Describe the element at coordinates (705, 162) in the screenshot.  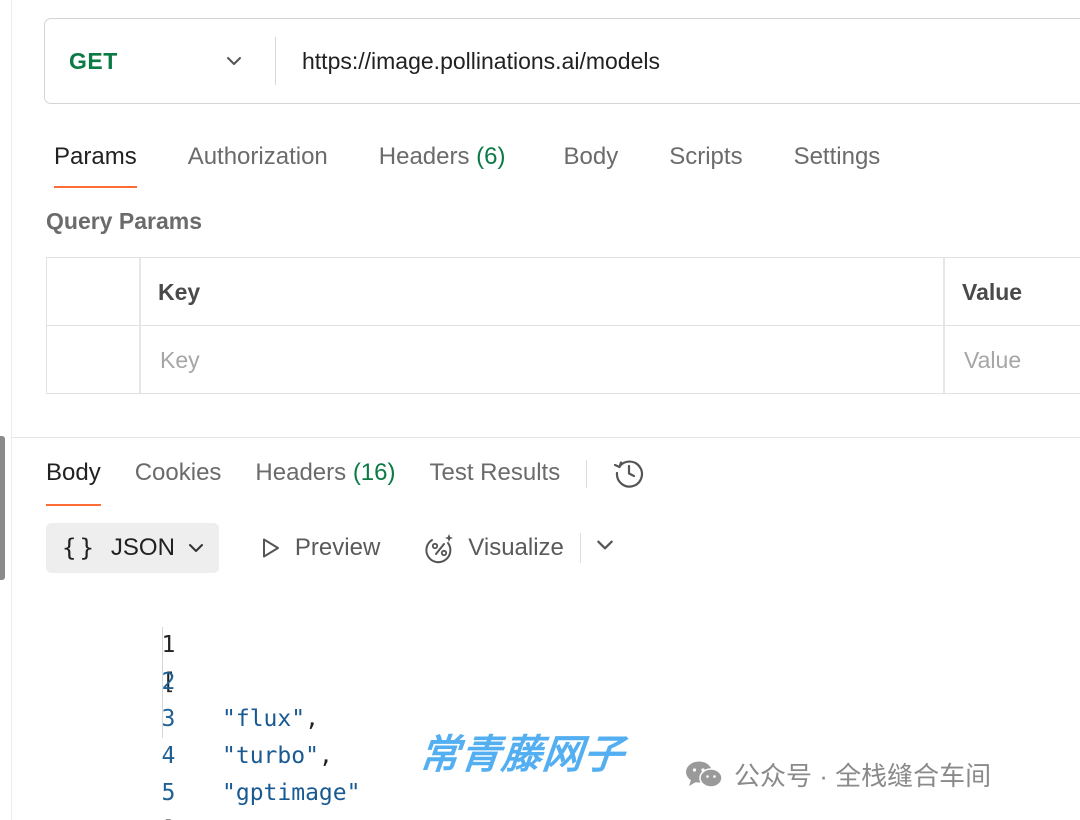
I see `tab-scripts: Scripts` at that location.